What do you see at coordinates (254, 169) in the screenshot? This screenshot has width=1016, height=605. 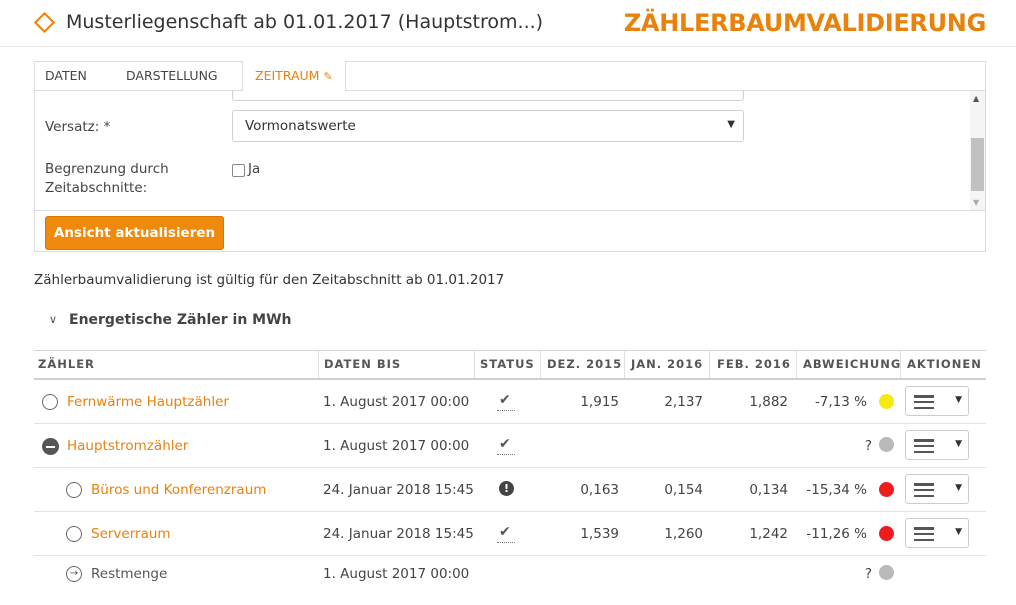 I see `begrenzung-checkbox-label: Ja` at bounding box center [254, 169].